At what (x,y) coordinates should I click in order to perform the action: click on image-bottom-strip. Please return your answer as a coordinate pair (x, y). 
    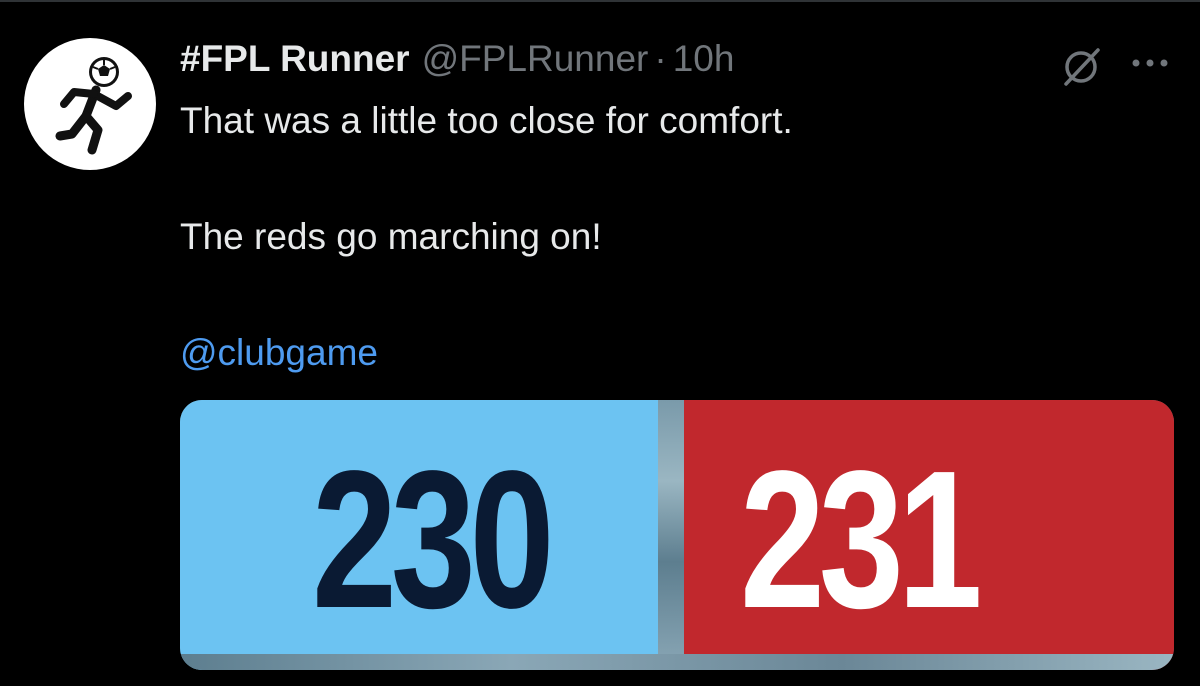
    Looking at the image, I should click on (677, 662).